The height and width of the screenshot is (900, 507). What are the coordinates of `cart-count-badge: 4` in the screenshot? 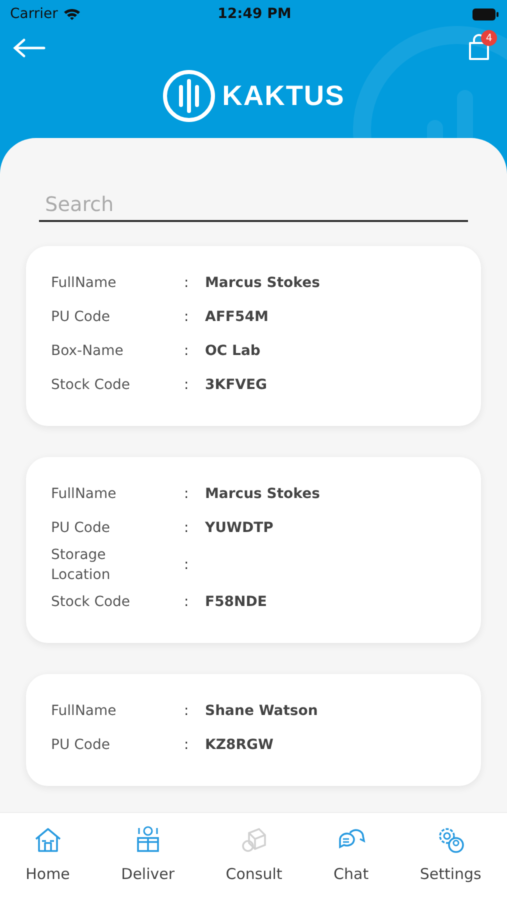 It's located at (489, 38).